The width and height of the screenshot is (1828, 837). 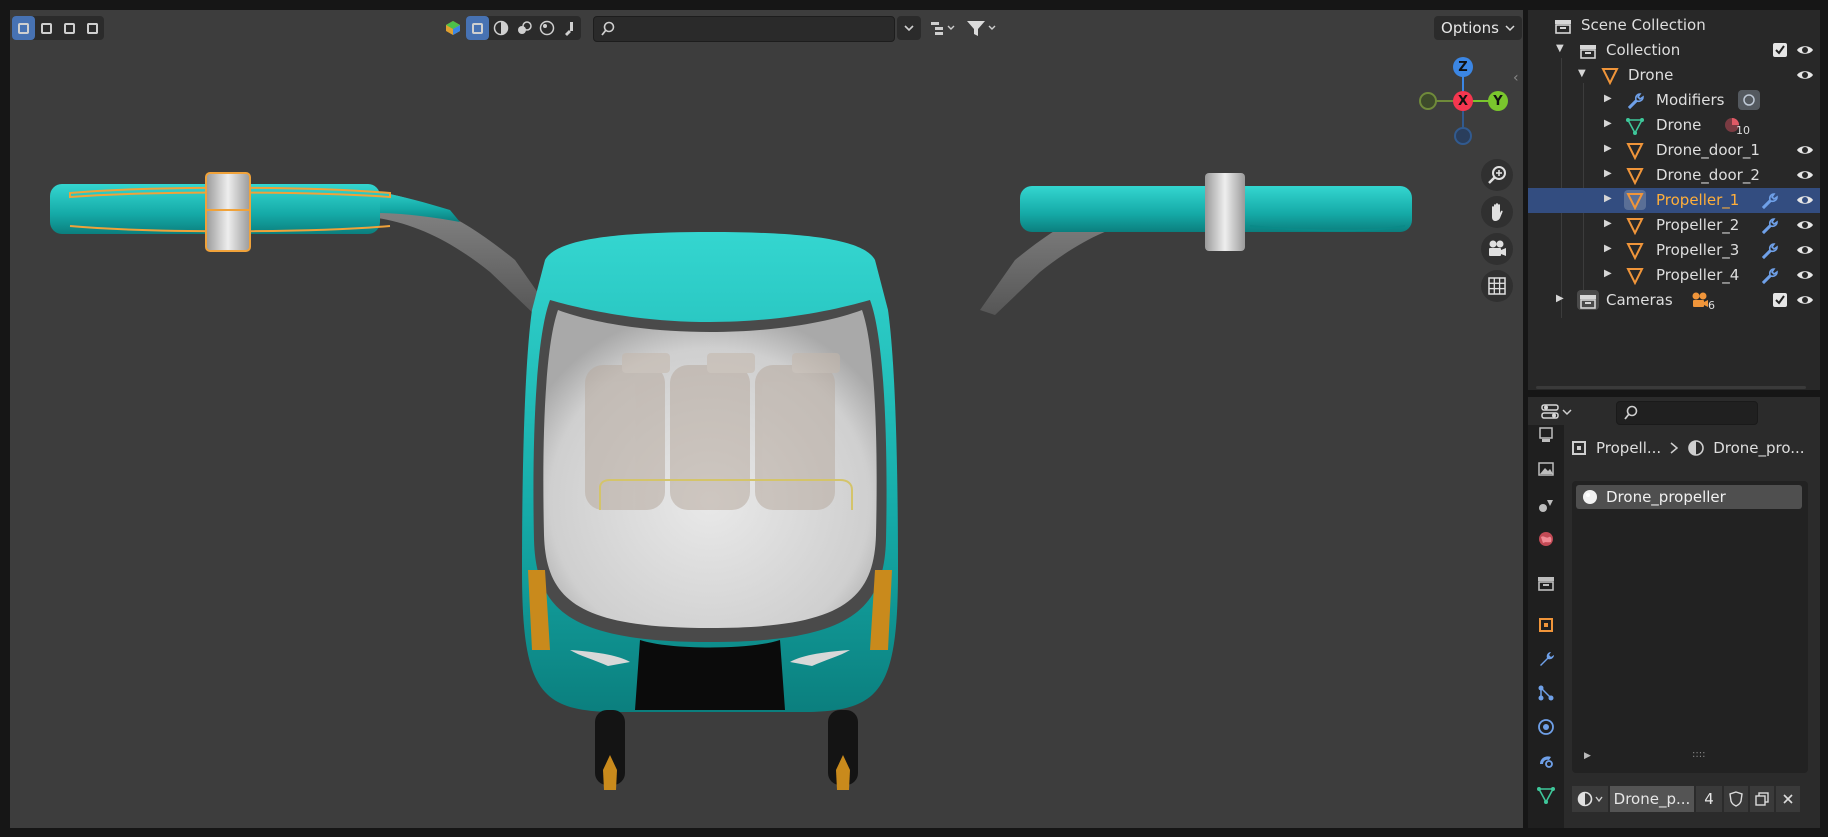 I want to click on zoom-button, so click(x=1497, y=175).